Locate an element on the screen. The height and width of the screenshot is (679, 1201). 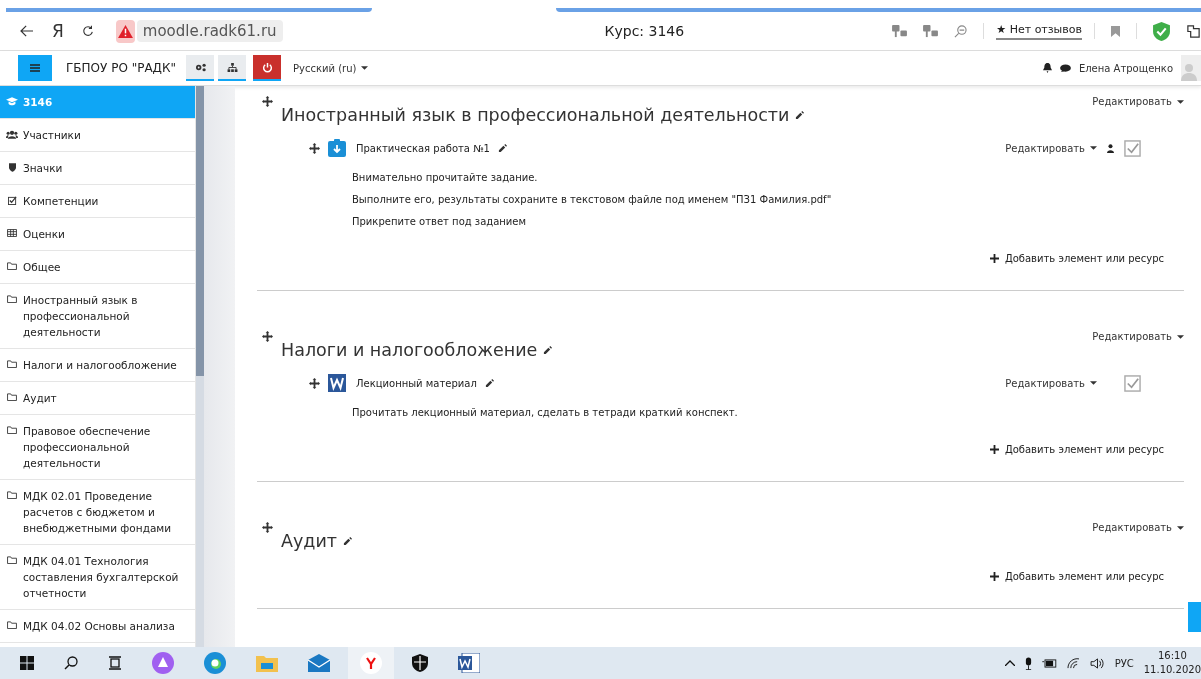
language-menu: Русский (ru) is located at coordinates (331, 68).